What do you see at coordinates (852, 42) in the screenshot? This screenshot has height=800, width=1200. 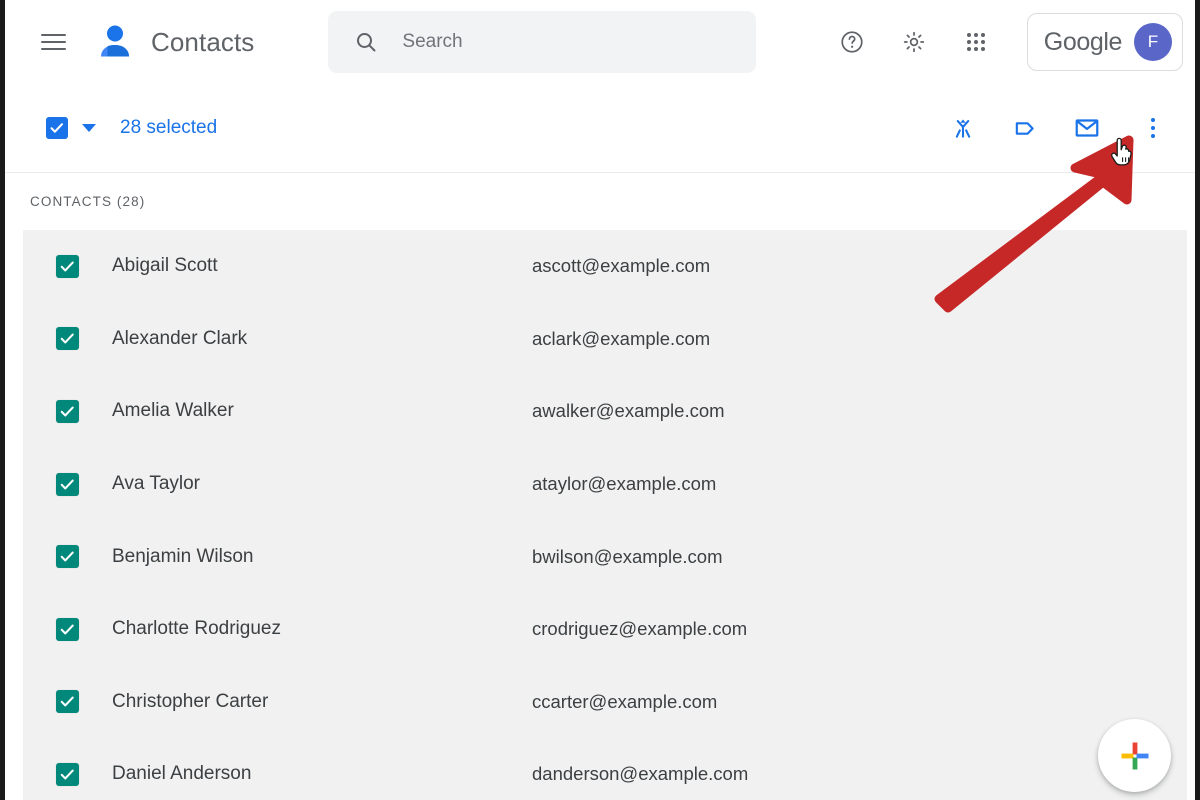 I see `help-icon` at bounding box center [852, 42].